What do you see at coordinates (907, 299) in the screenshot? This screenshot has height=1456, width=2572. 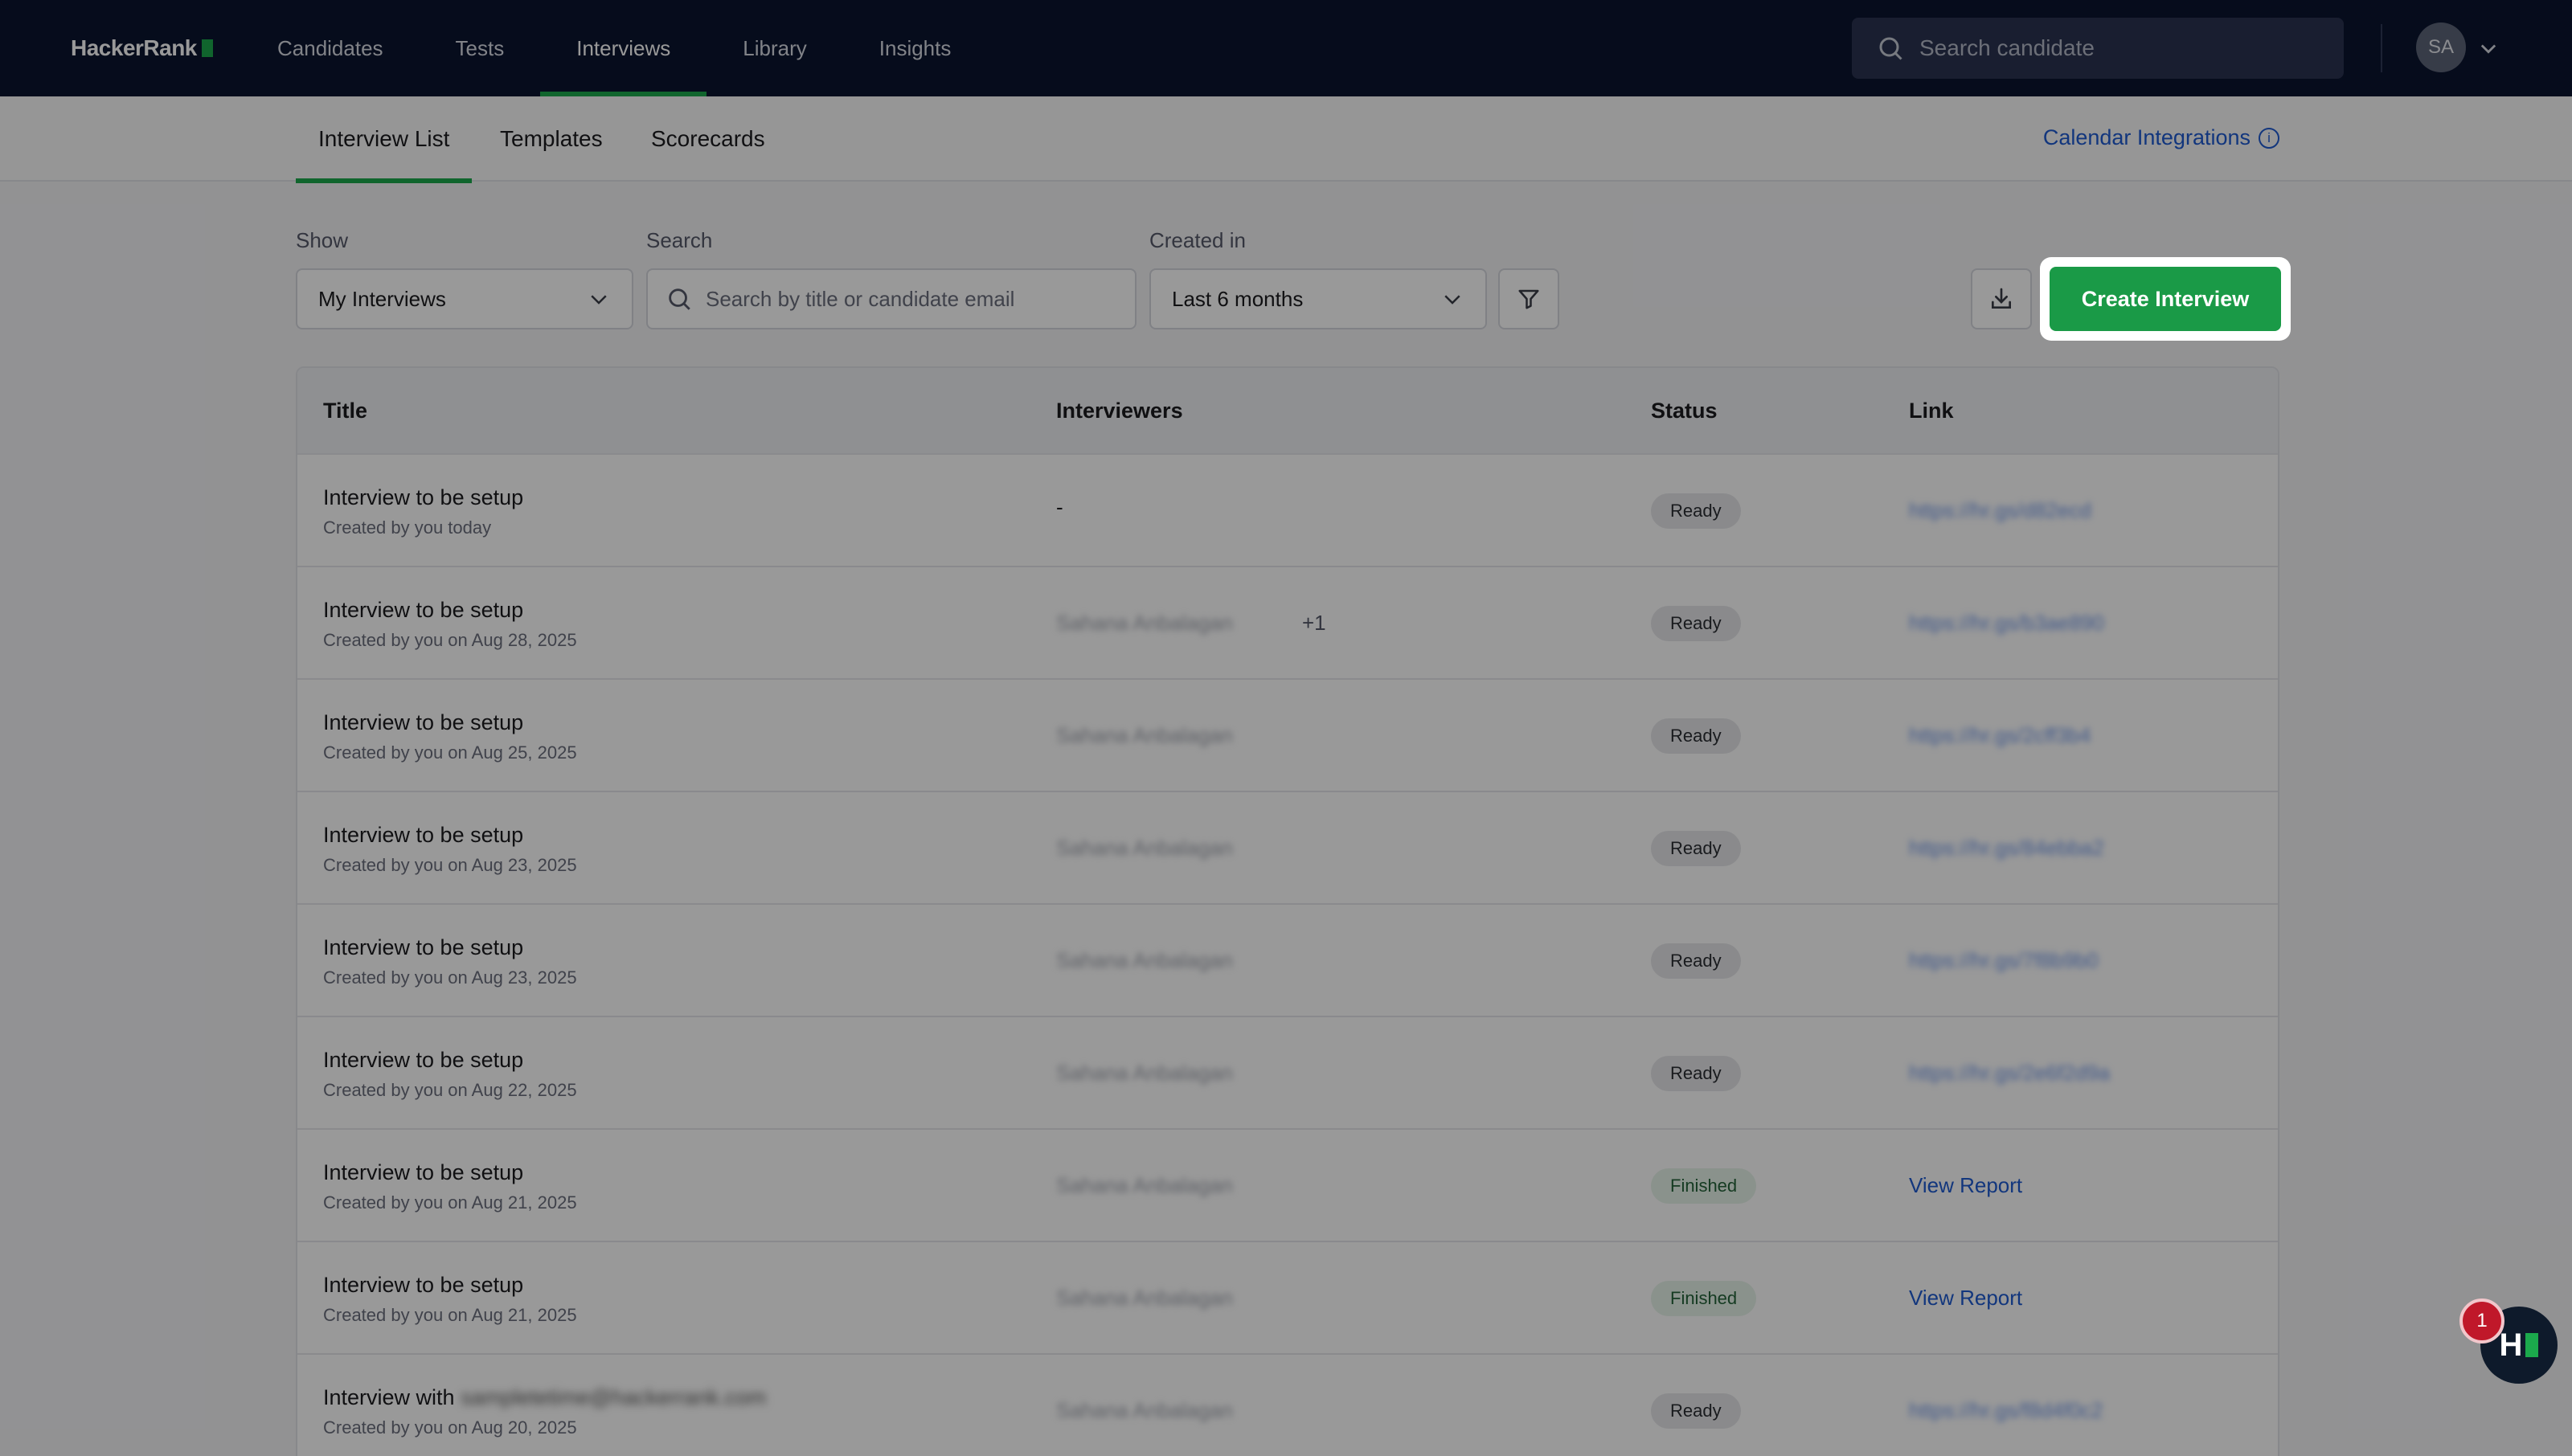 I see `search-input` at bounding box center [907, 299].